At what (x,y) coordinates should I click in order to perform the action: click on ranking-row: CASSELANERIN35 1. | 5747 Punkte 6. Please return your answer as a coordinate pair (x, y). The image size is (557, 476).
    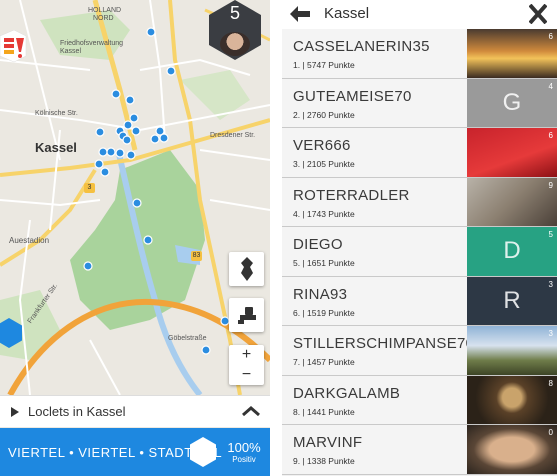
    Looking at the image, I should click on (419, 54).